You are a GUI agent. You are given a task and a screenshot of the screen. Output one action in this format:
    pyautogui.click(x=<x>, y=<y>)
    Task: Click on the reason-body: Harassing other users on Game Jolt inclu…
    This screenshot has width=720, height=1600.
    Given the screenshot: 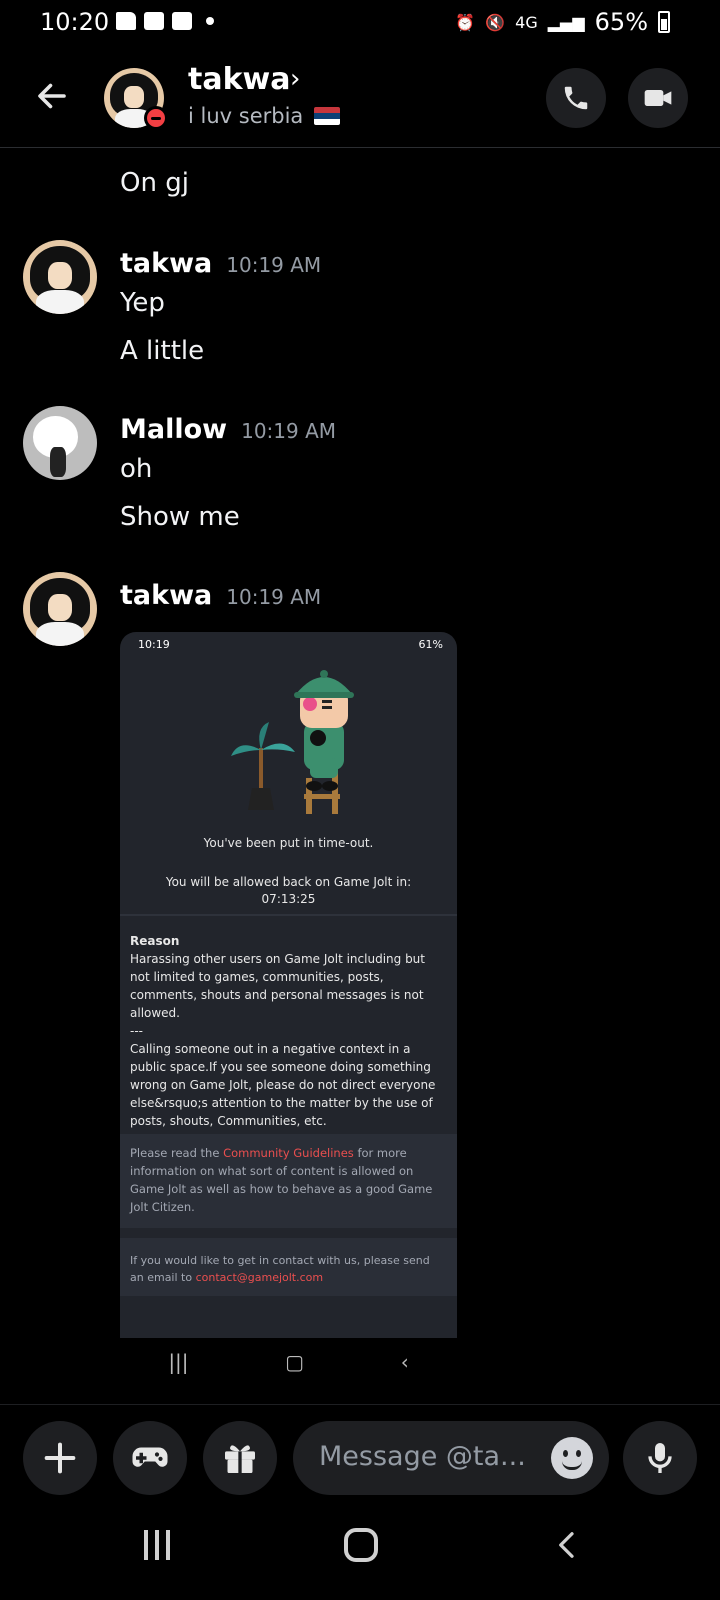 What is the action you would take?
    pyautogui.click(x=277, y=986)
    